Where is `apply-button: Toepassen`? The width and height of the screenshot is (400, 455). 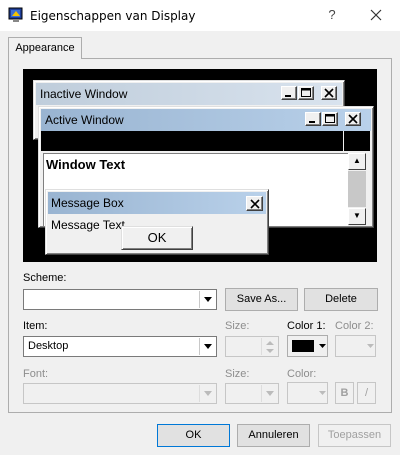 apply-button: Toepassen is located at coordinates (354, 435).